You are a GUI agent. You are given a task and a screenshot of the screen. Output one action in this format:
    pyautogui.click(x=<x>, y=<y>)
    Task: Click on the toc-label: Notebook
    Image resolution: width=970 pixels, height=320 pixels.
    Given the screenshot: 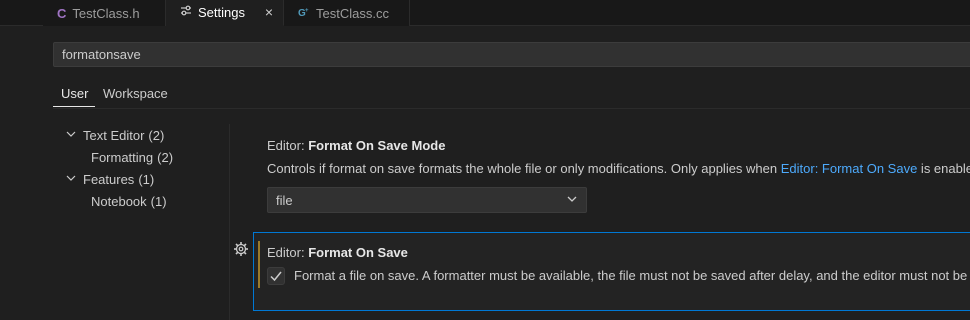 What is the action you would take?
    pyautogui.click(x=119, y=201)
    